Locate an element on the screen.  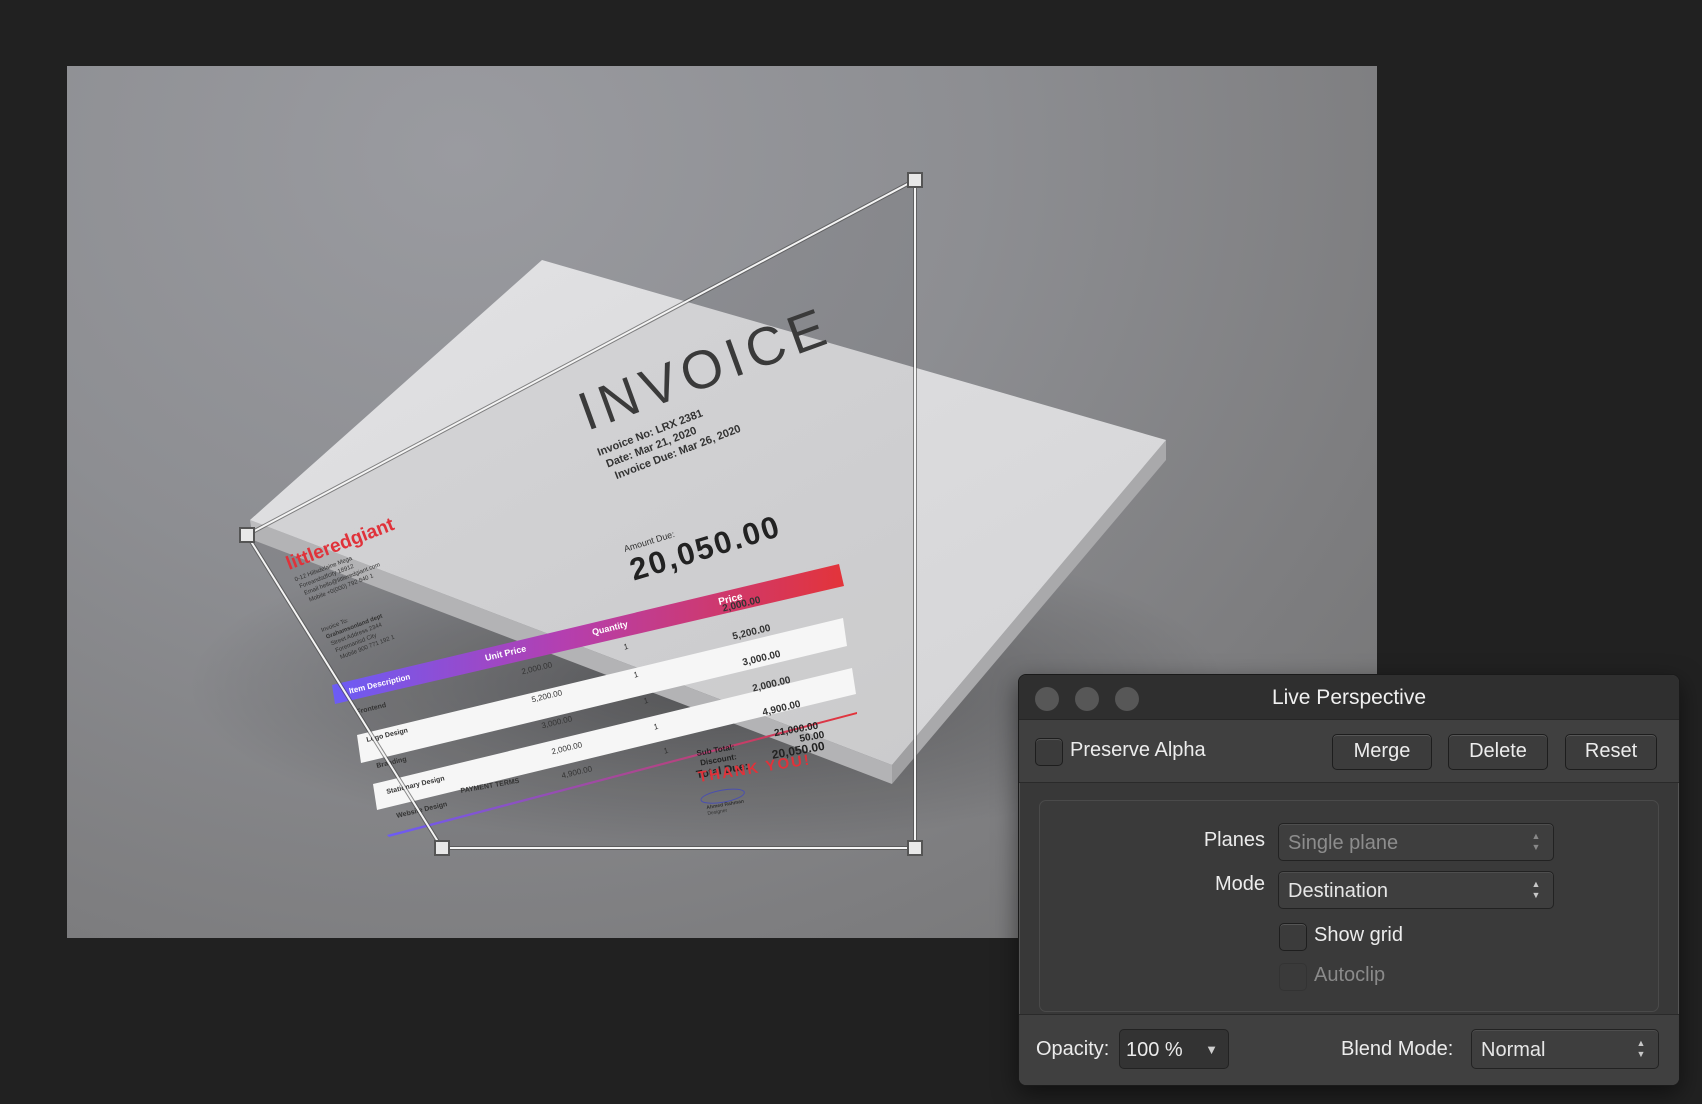
blend-mode-select: Normal ▲ ▼ is located at coordinates (1565, 1049).